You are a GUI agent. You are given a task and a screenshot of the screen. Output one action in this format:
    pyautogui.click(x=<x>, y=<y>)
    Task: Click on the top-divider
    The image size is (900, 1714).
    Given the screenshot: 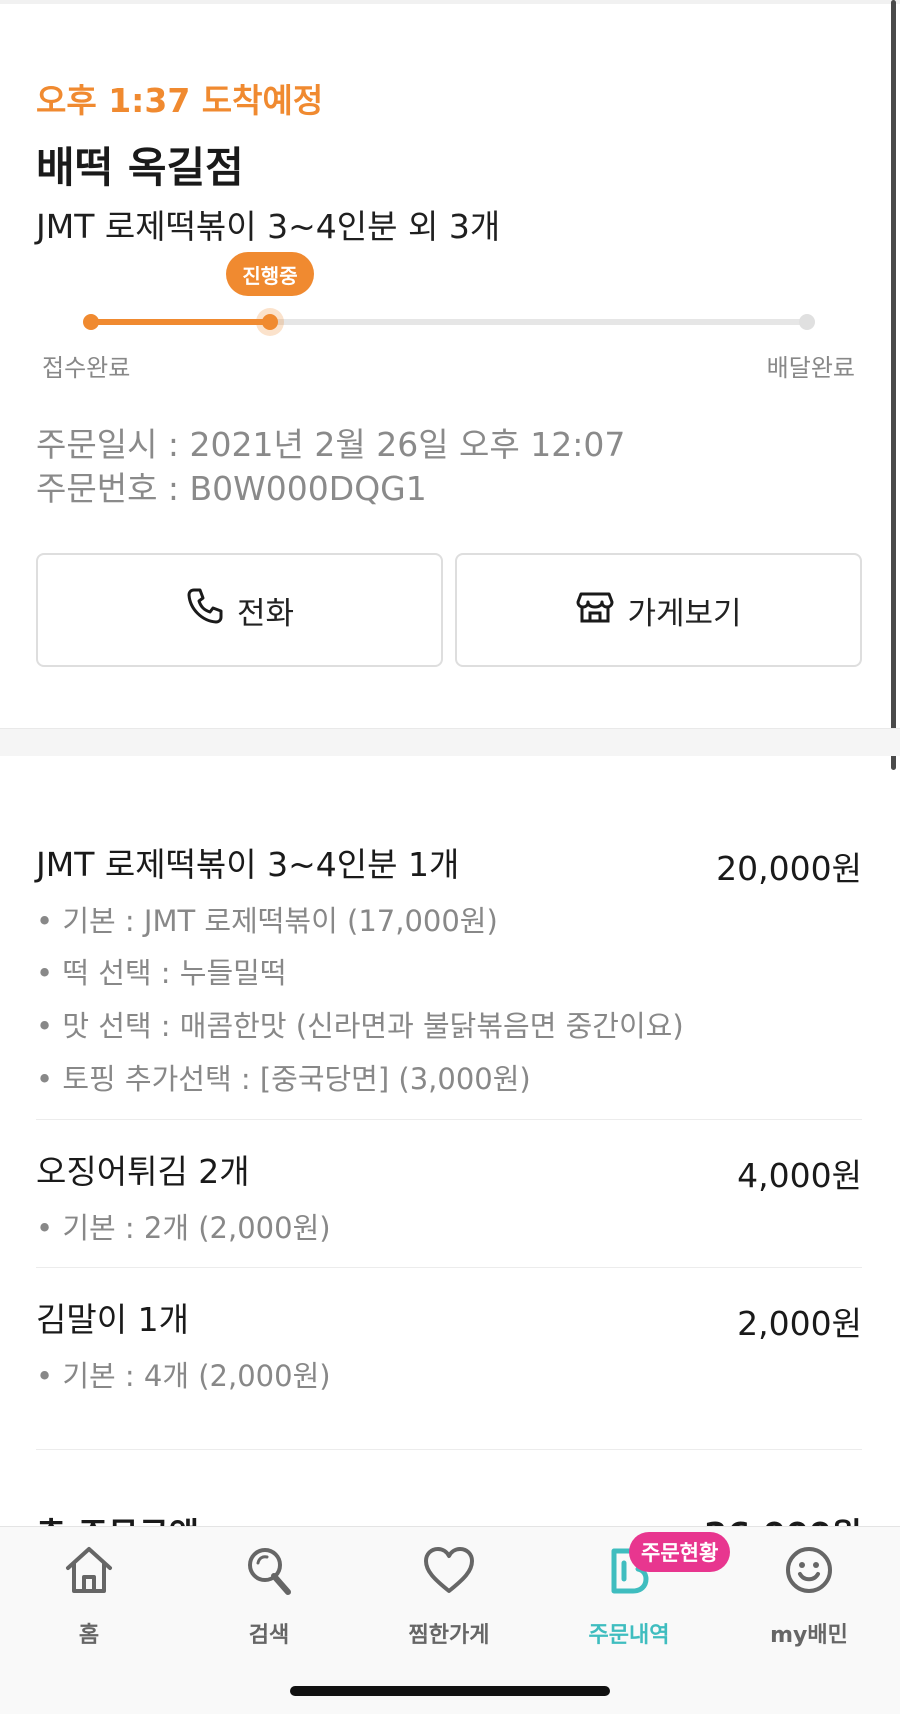 What is the action you would take?
    pyautogui.click(x=450, y=2)
    